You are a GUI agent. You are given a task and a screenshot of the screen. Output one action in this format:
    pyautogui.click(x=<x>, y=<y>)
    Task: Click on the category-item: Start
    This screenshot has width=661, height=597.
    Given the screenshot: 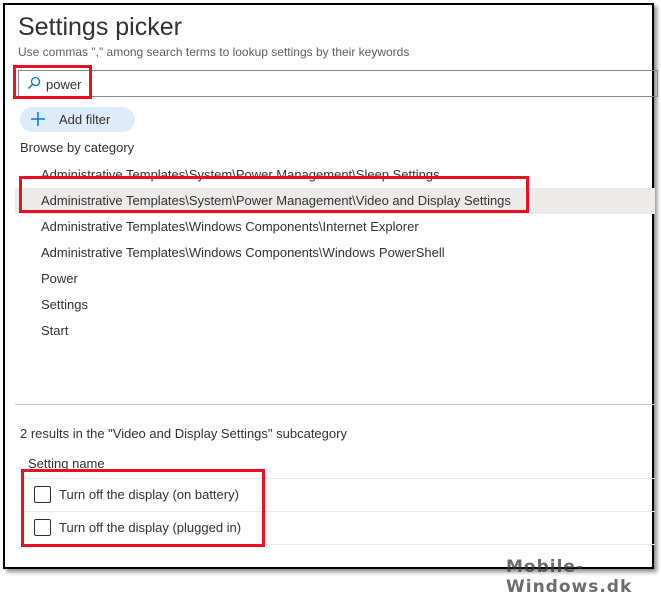 What is the action you would take?
    pyautogui.click(x=335, y=331)
    